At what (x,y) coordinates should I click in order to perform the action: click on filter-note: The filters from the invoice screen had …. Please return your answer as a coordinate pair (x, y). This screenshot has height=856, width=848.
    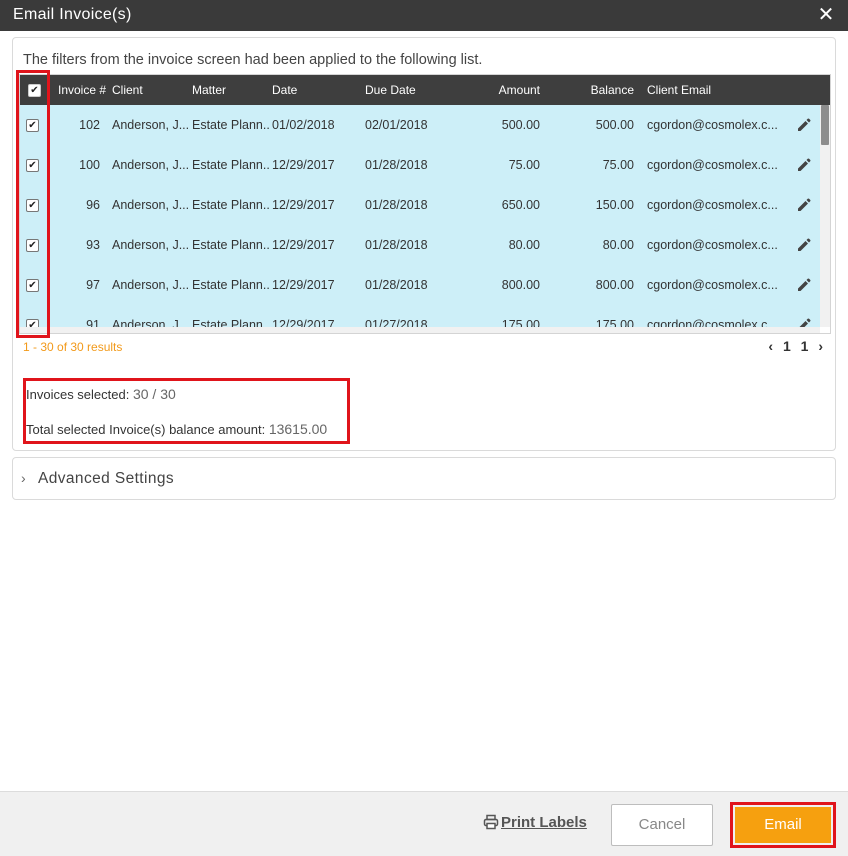
    Looking at the image, I should click on (253, 60).